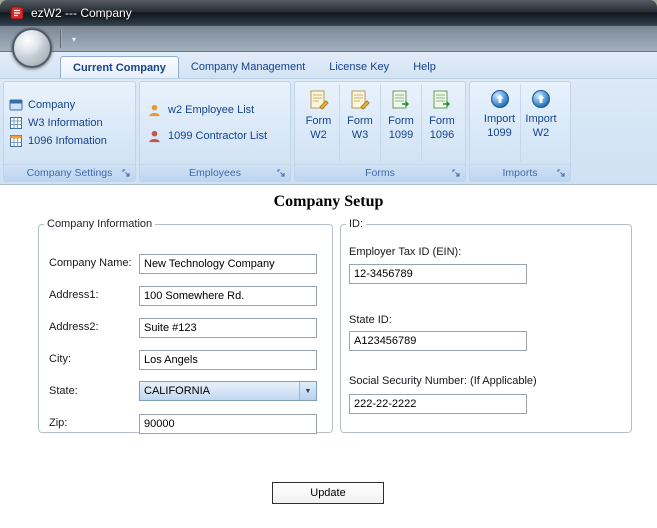 The height and width of the screenshot is (528, 657). I want to click on ribbon-button-form-1096: Form 1096, so click(441, 123).